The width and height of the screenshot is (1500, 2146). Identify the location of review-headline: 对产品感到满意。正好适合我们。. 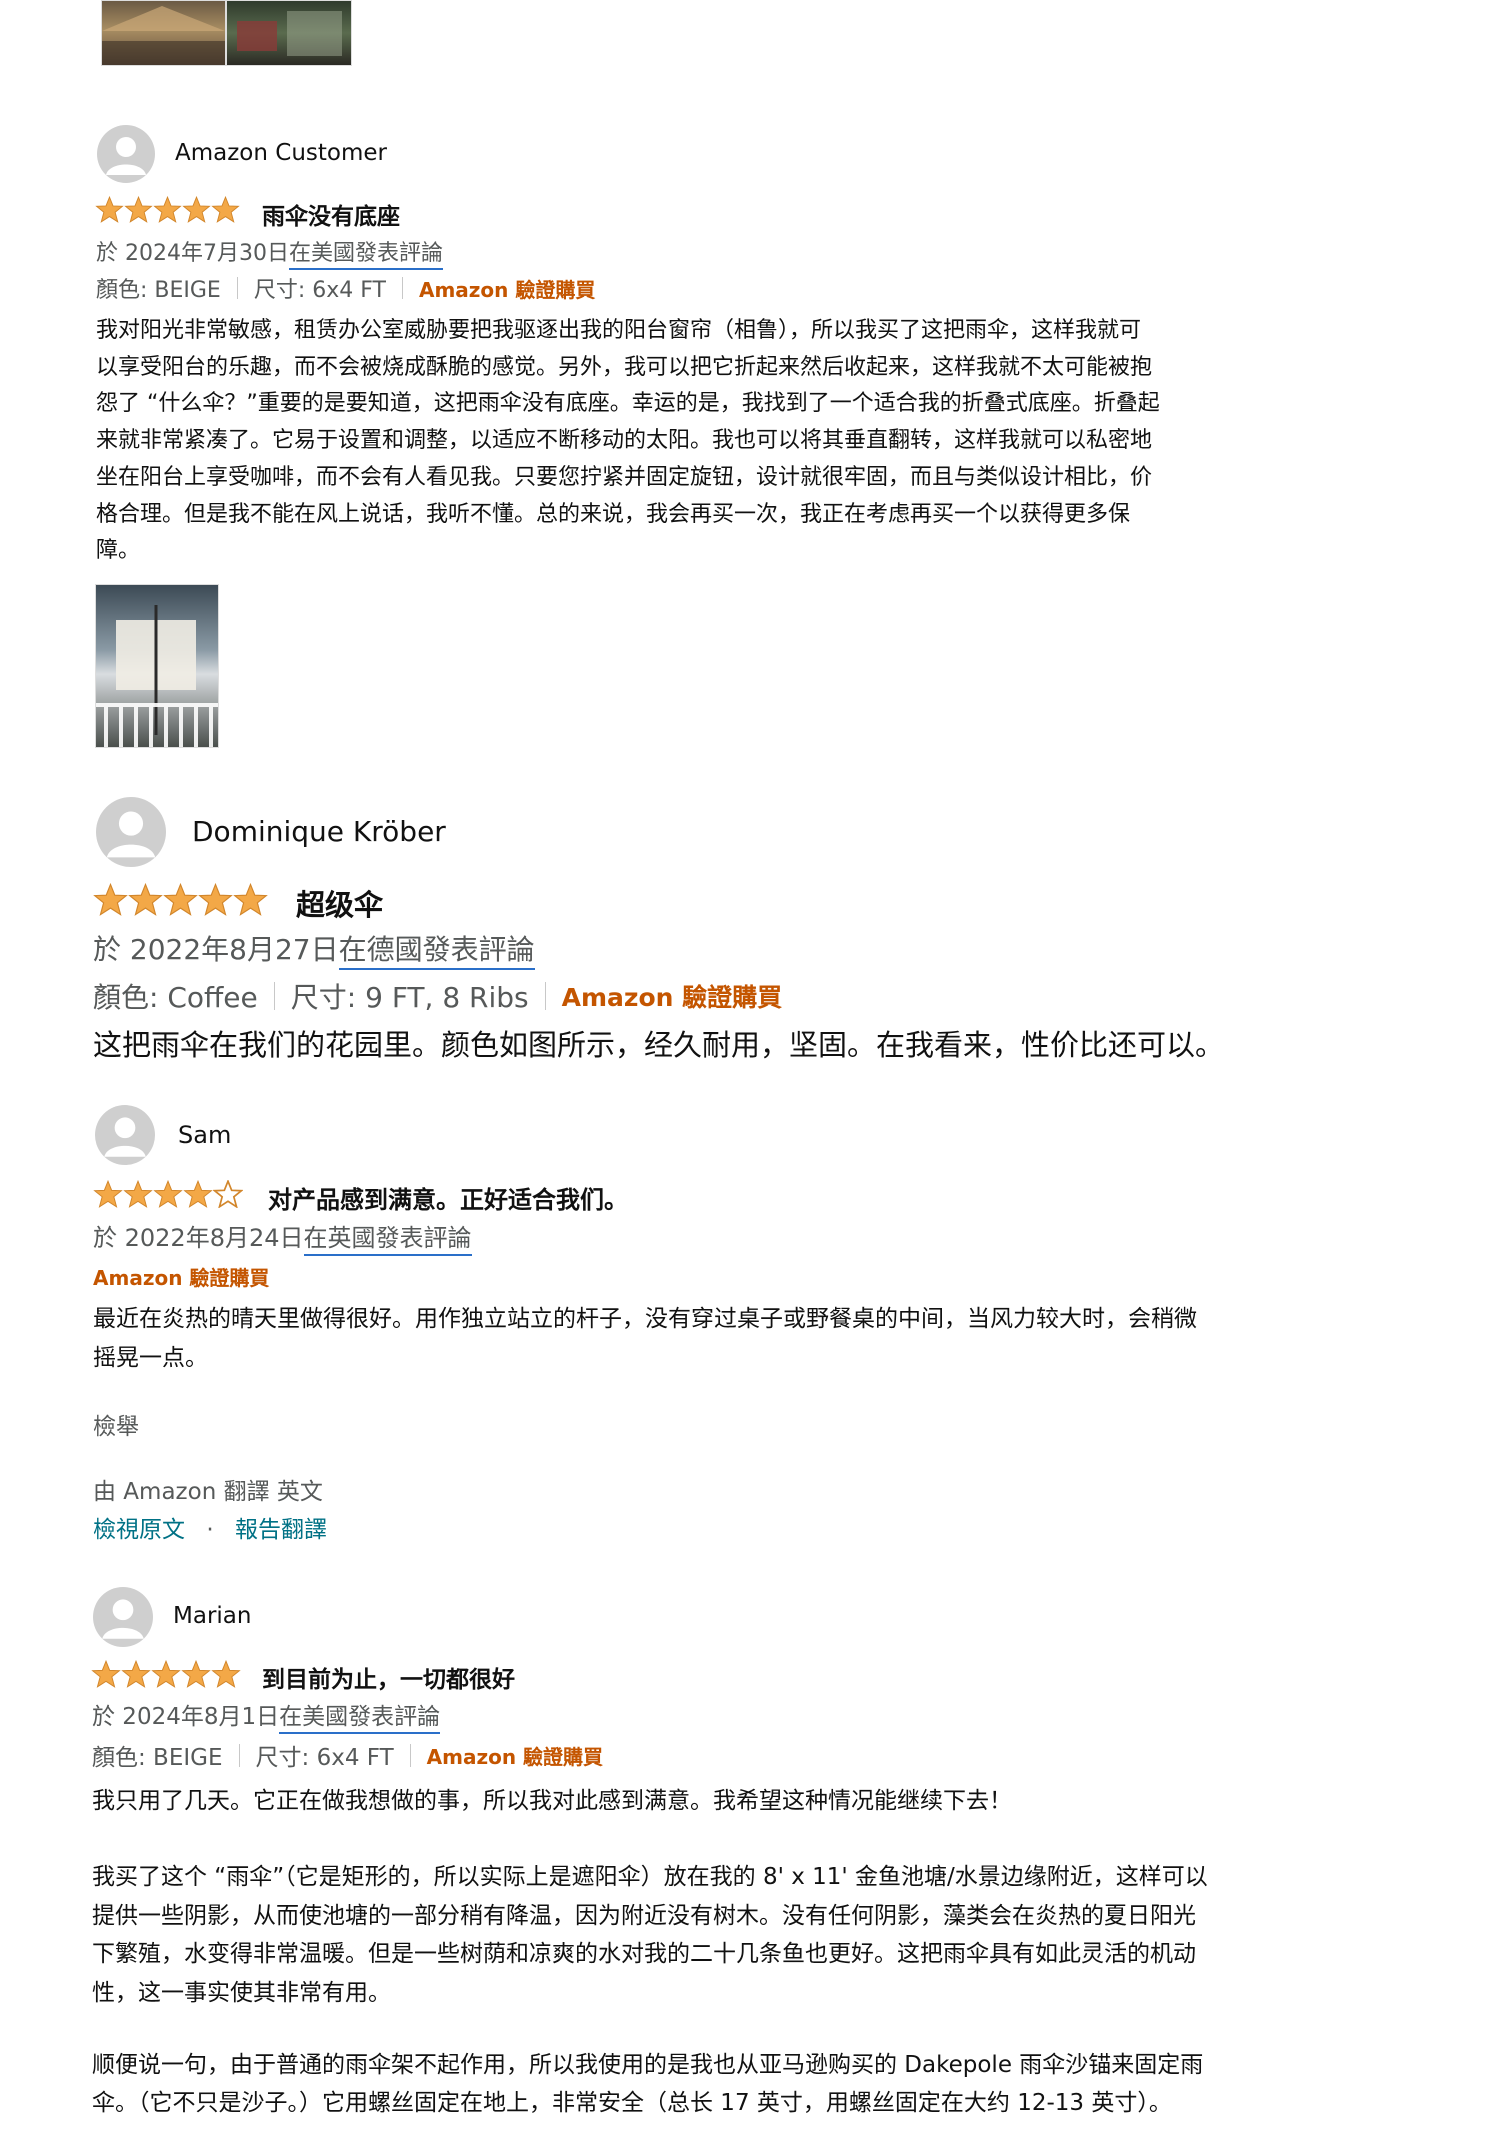
(448, 1197).